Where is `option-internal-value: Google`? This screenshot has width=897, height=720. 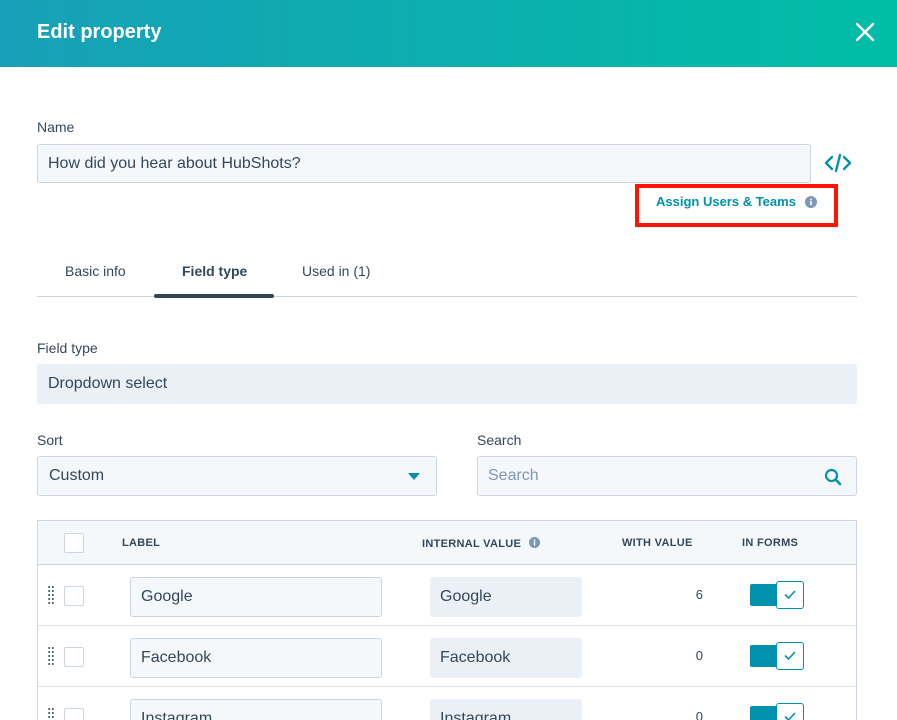 option-internal-value: Google is located at coordinates (506, 597).